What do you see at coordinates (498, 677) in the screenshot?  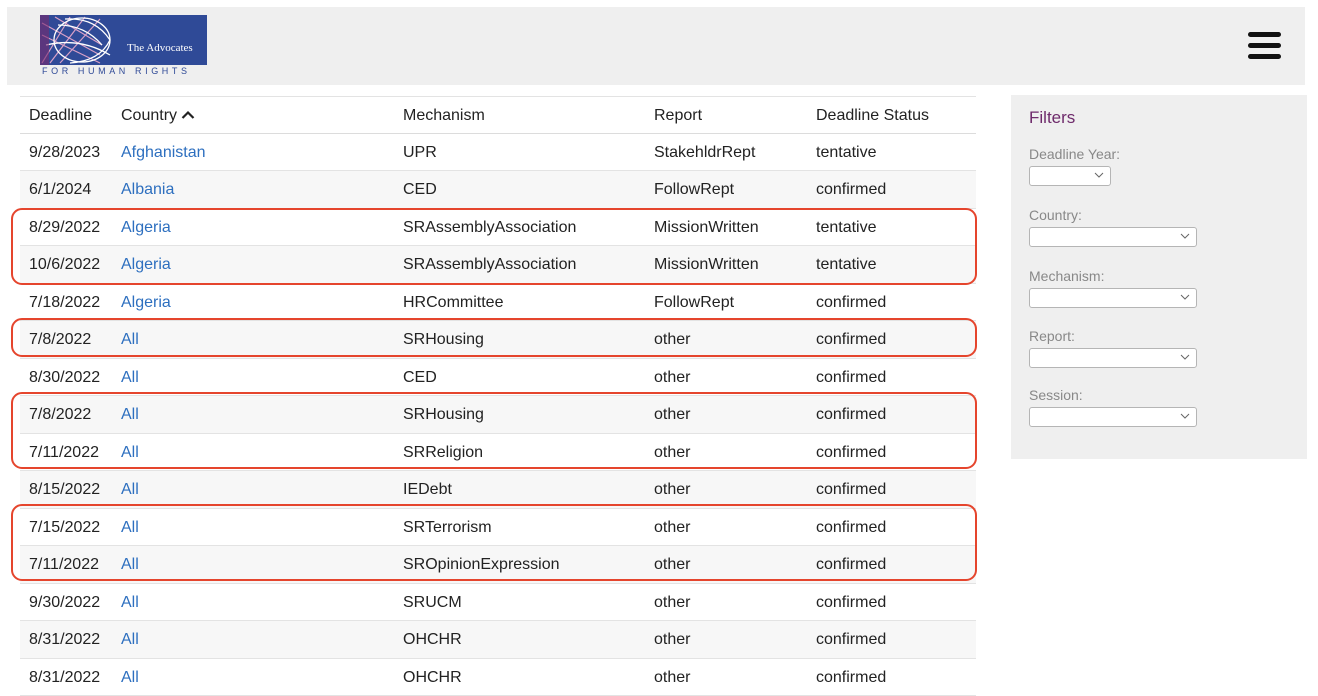 I see `table-row: 8/31/2022 All OHCHR other confirmed` at bounding box center [498, 677].